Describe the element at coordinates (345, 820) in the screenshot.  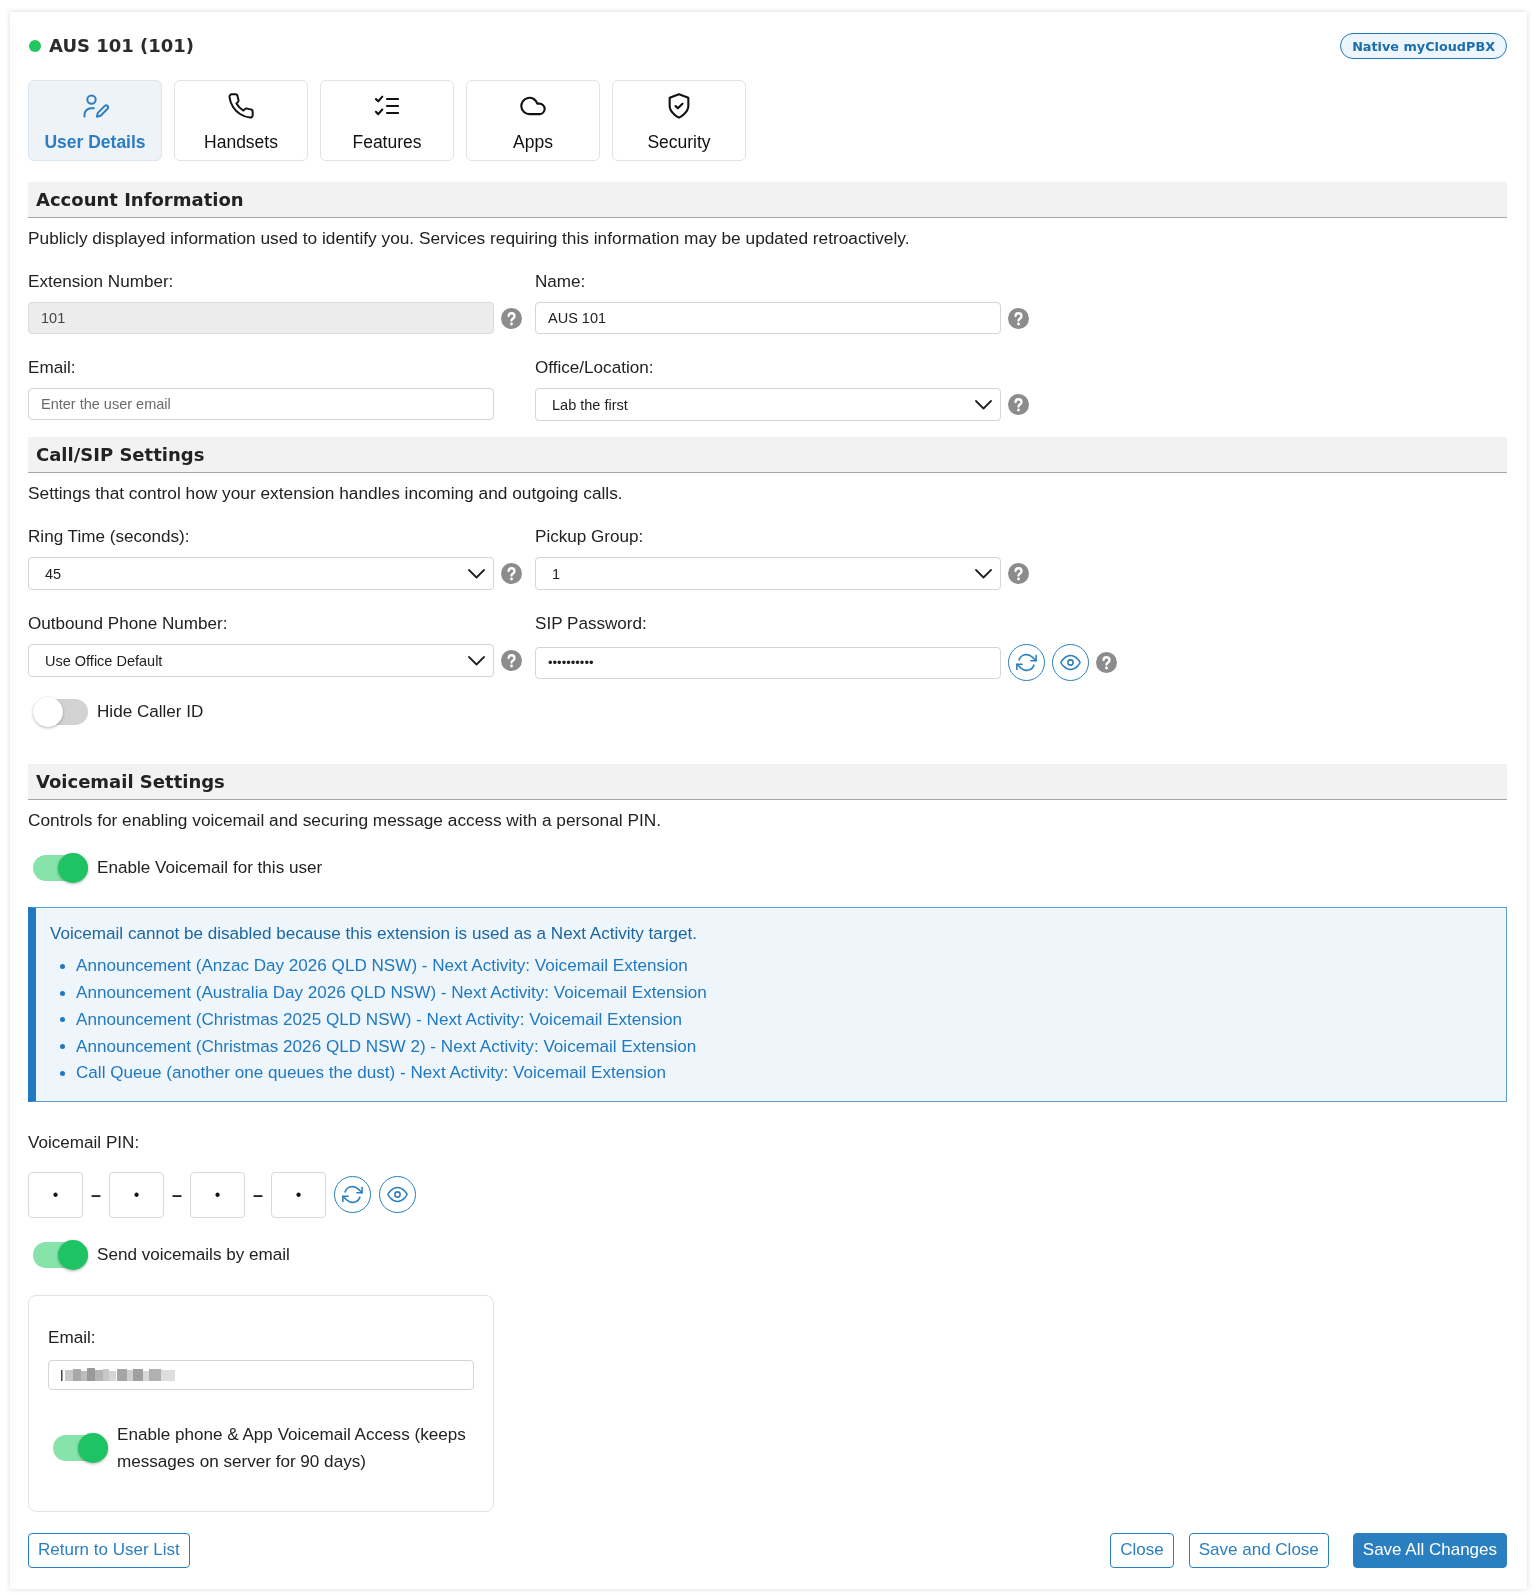
I see `section-description: Controls for enabling voicemail and securing message access with a personal PIN.` at that location.